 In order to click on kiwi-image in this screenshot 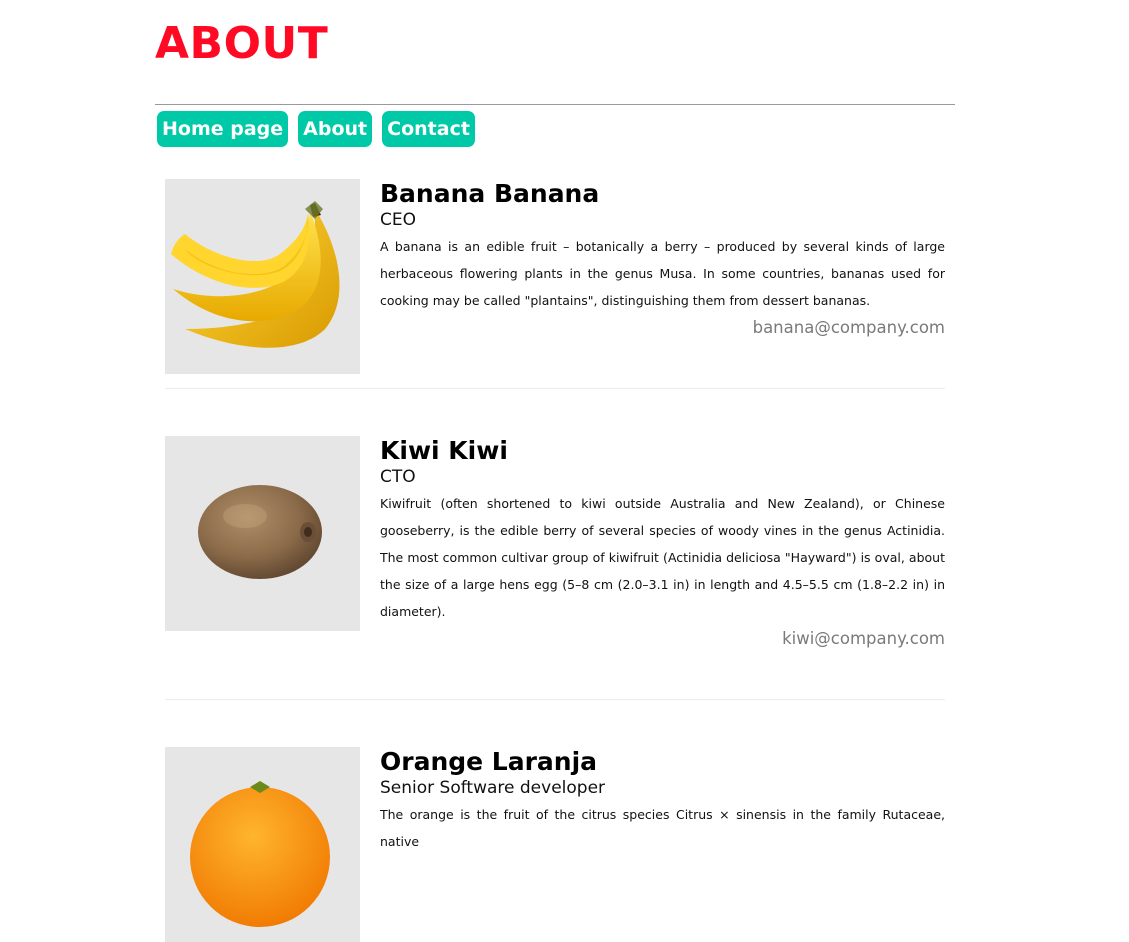, I will do `click(262, 533)`.